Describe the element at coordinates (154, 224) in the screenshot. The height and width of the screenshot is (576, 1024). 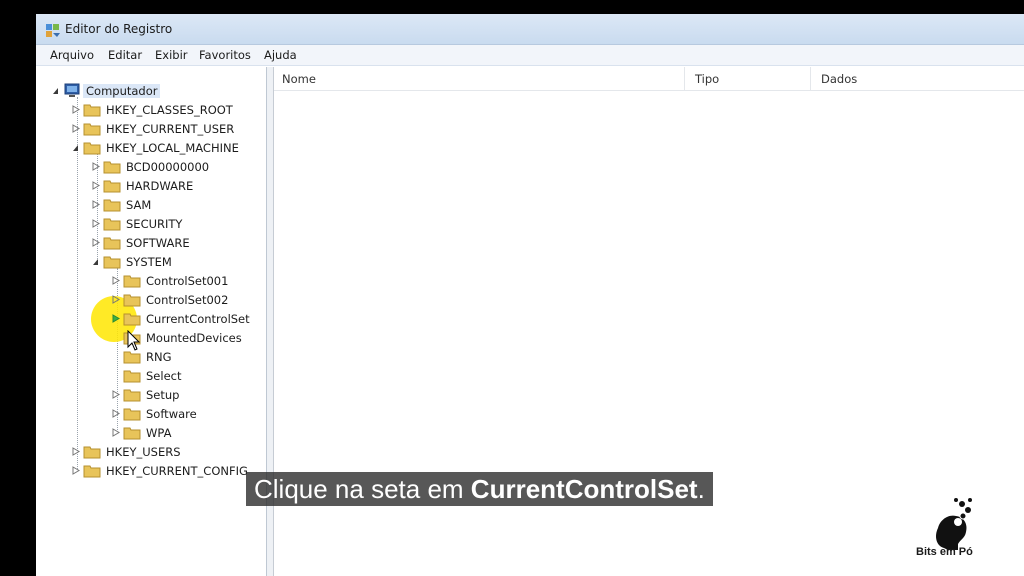
I see `tree-label: SECURITY` at that location.